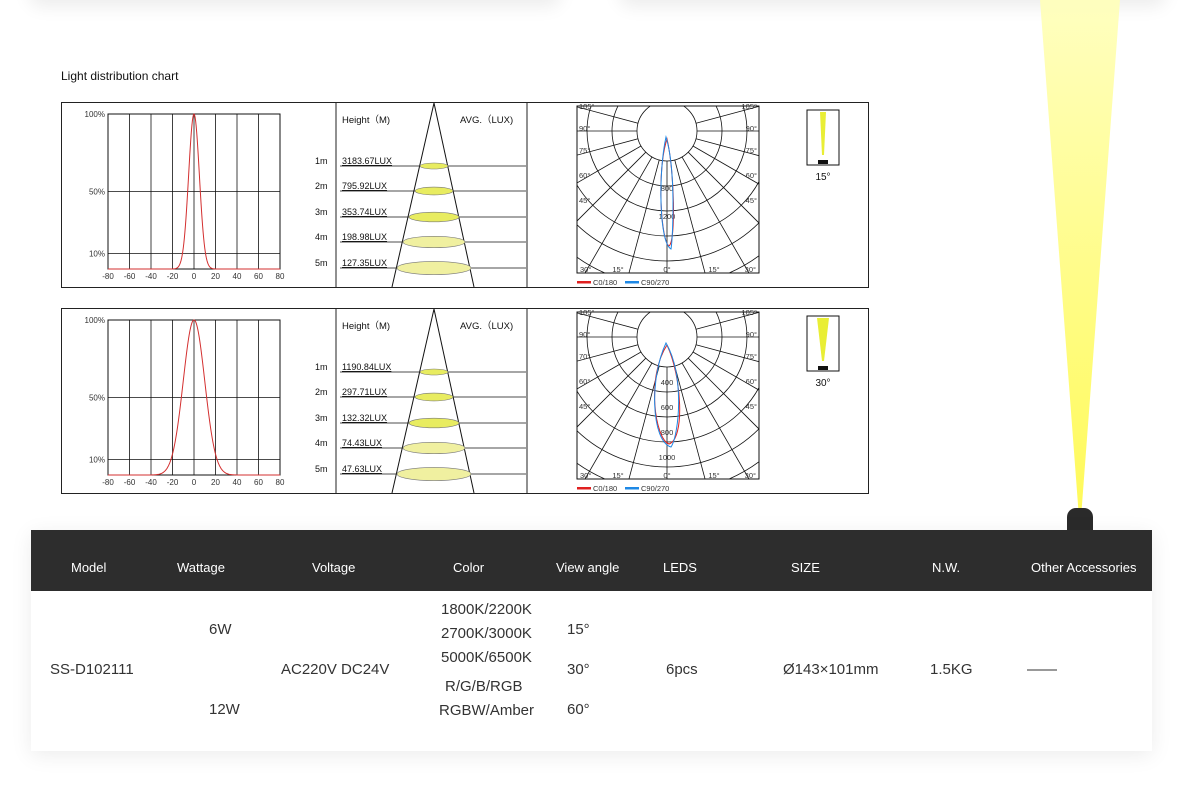 The image size is (1199, 798). I want to click on curve-x-tick: -60, so click(130, 482).